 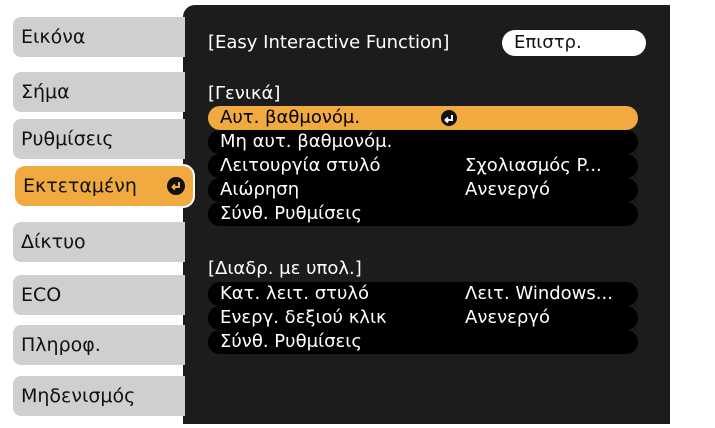 I want to click on row-label: Αυτ. βαθμονόμ., so click(x=290, y=117).